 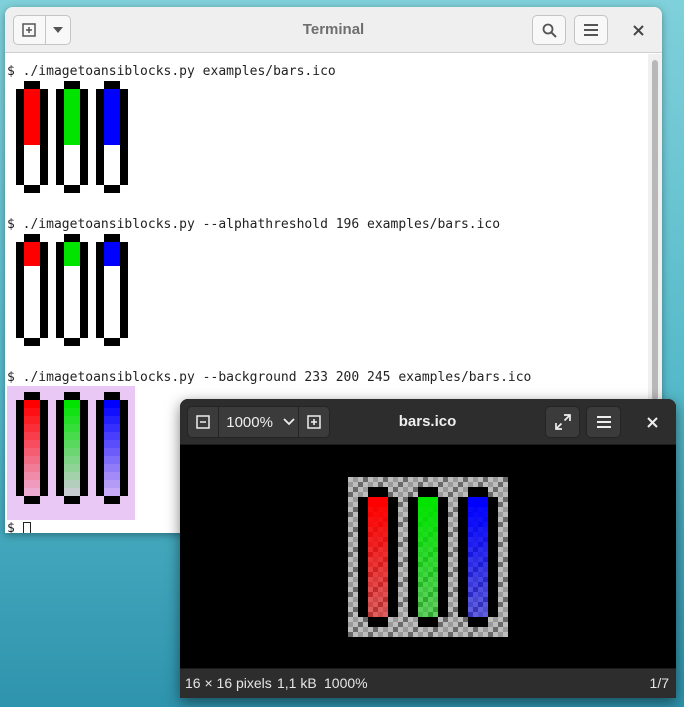 I want to click on new-tab-icon, so click(x=30, y=30).